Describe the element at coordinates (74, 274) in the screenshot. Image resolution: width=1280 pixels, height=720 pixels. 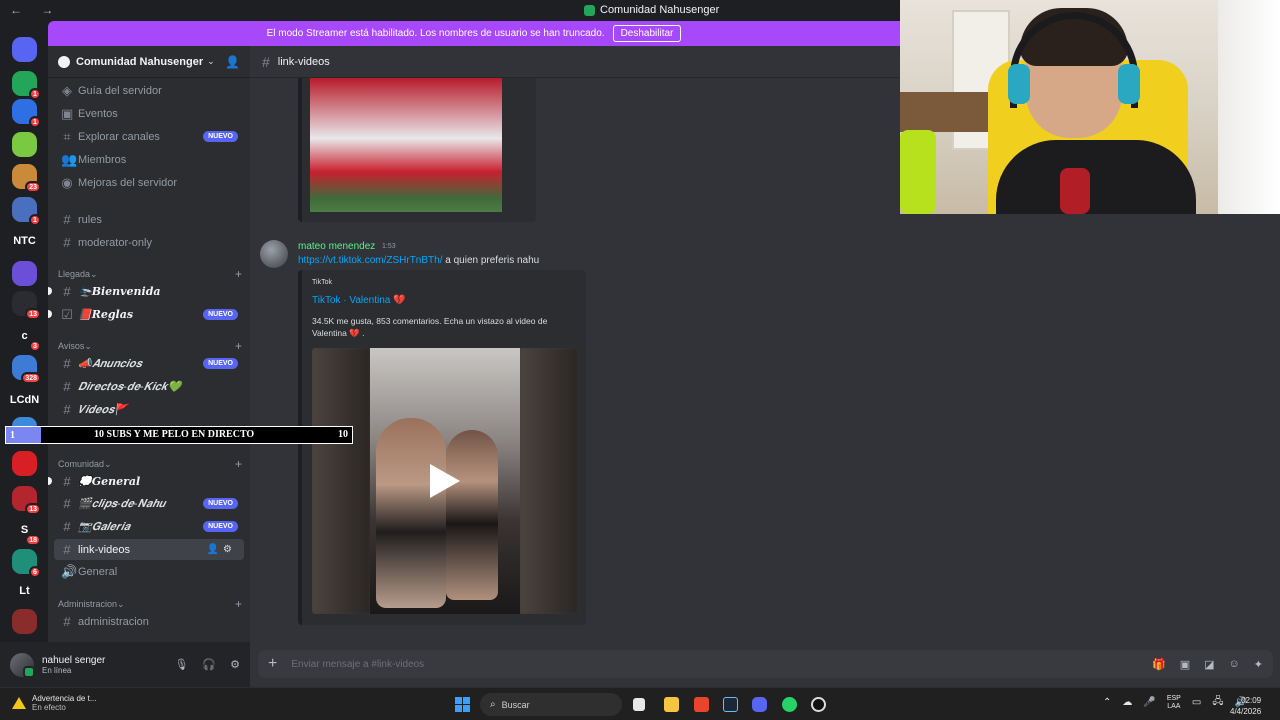
I see `category-label: Llegada` at that location.